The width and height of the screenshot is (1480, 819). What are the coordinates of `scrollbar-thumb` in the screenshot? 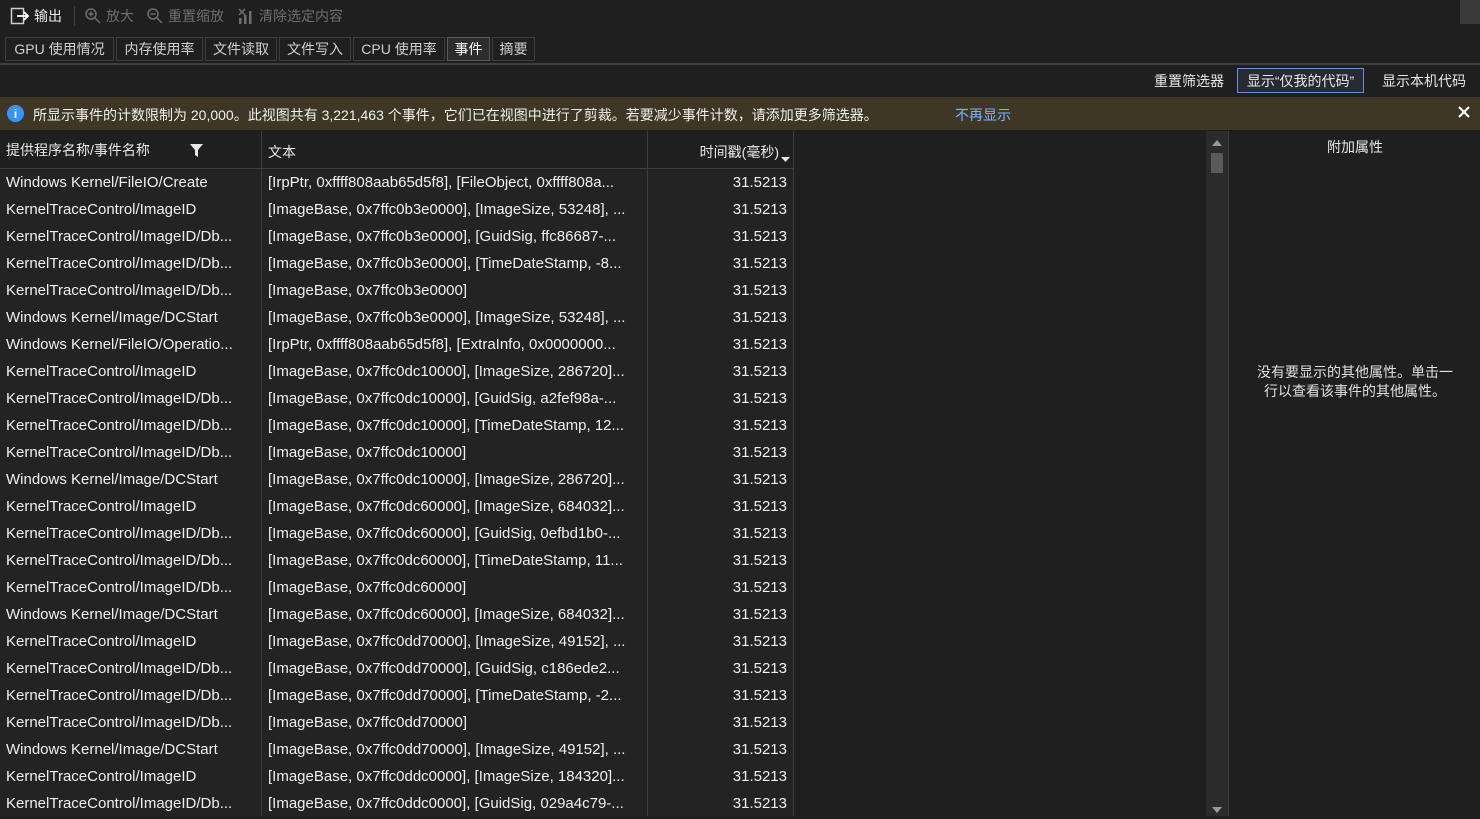 It's located at (1217, 163).